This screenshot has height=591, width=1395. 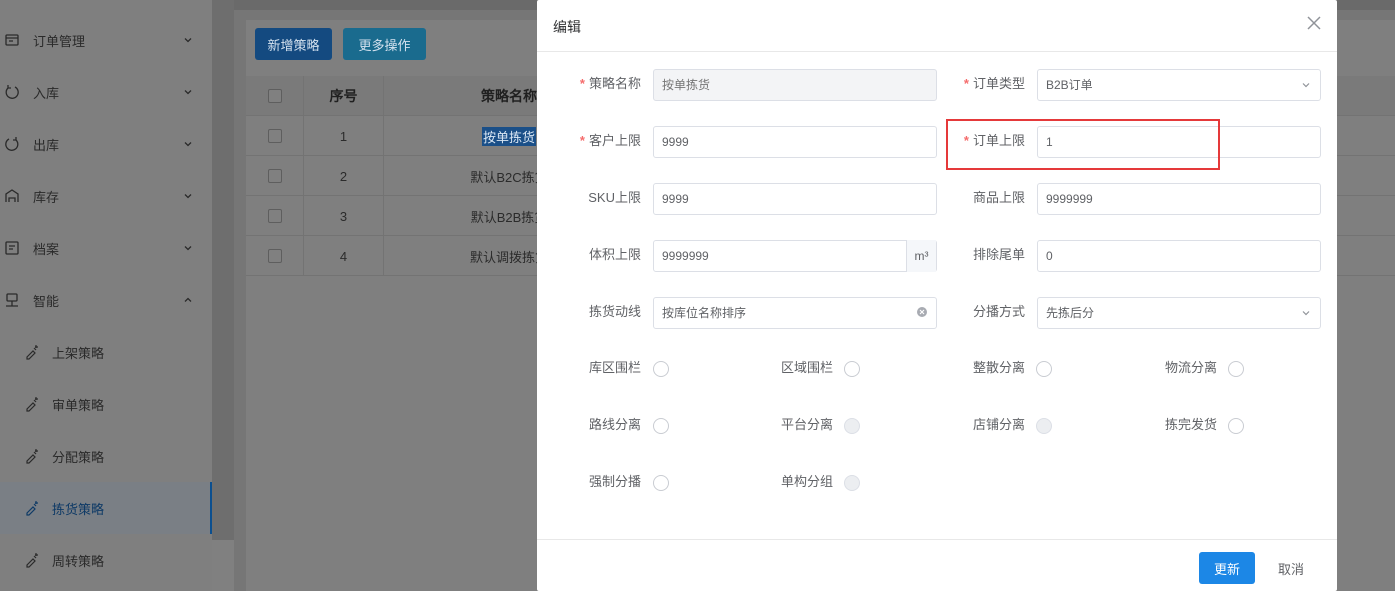 What do you see at coordinates (344, 176) in the screenshot?
I see `row-index: 2` at bounding box center [344, 176].